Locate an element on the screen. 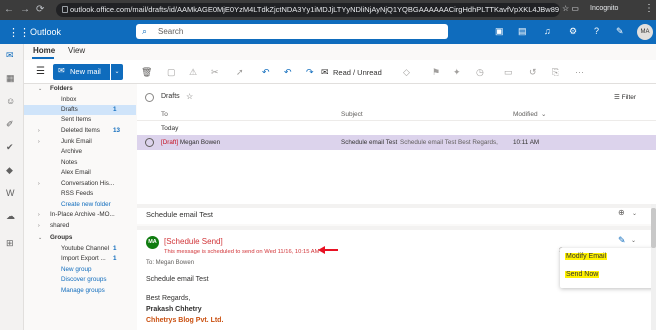  folder-label: RSS Feeds is located at coordinates (77, 193).